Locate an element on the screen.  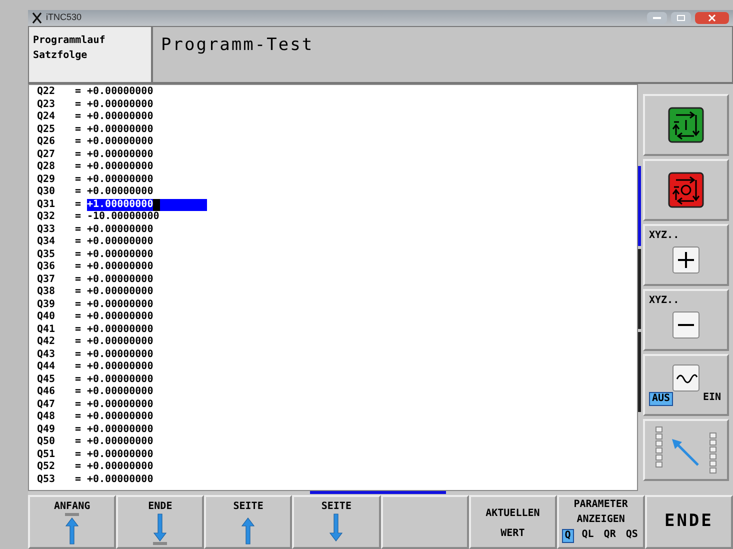
close-icon is located at coordinates (712, 18).